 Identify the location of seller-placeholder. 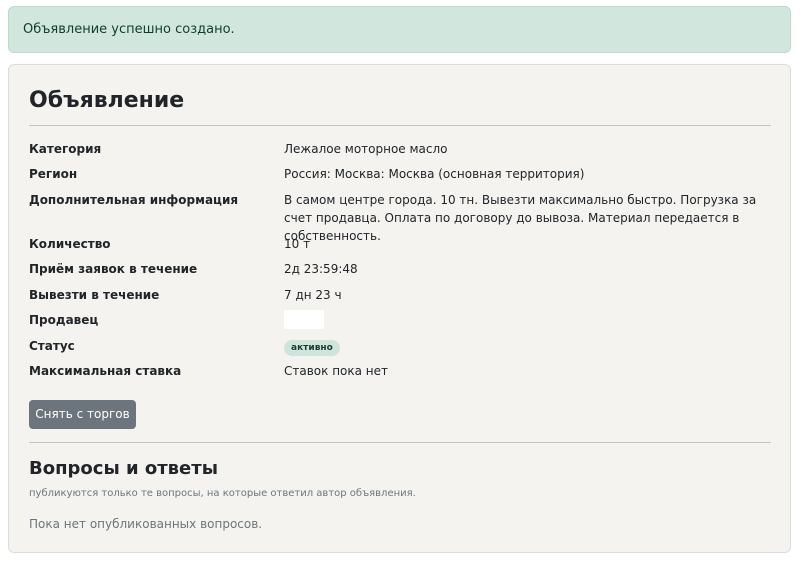
(304, 319).